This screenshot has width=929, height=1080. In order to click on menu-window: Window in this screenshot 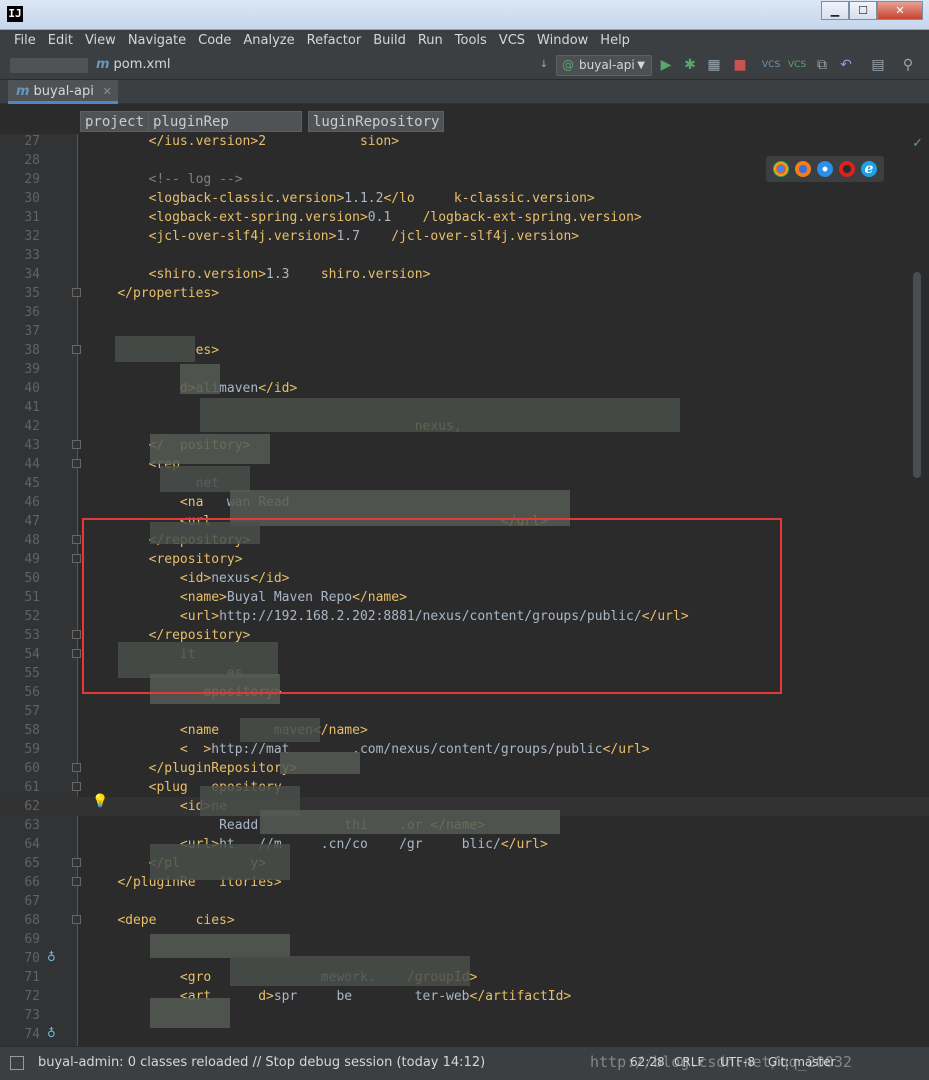, I will do `click(562, 41)`.